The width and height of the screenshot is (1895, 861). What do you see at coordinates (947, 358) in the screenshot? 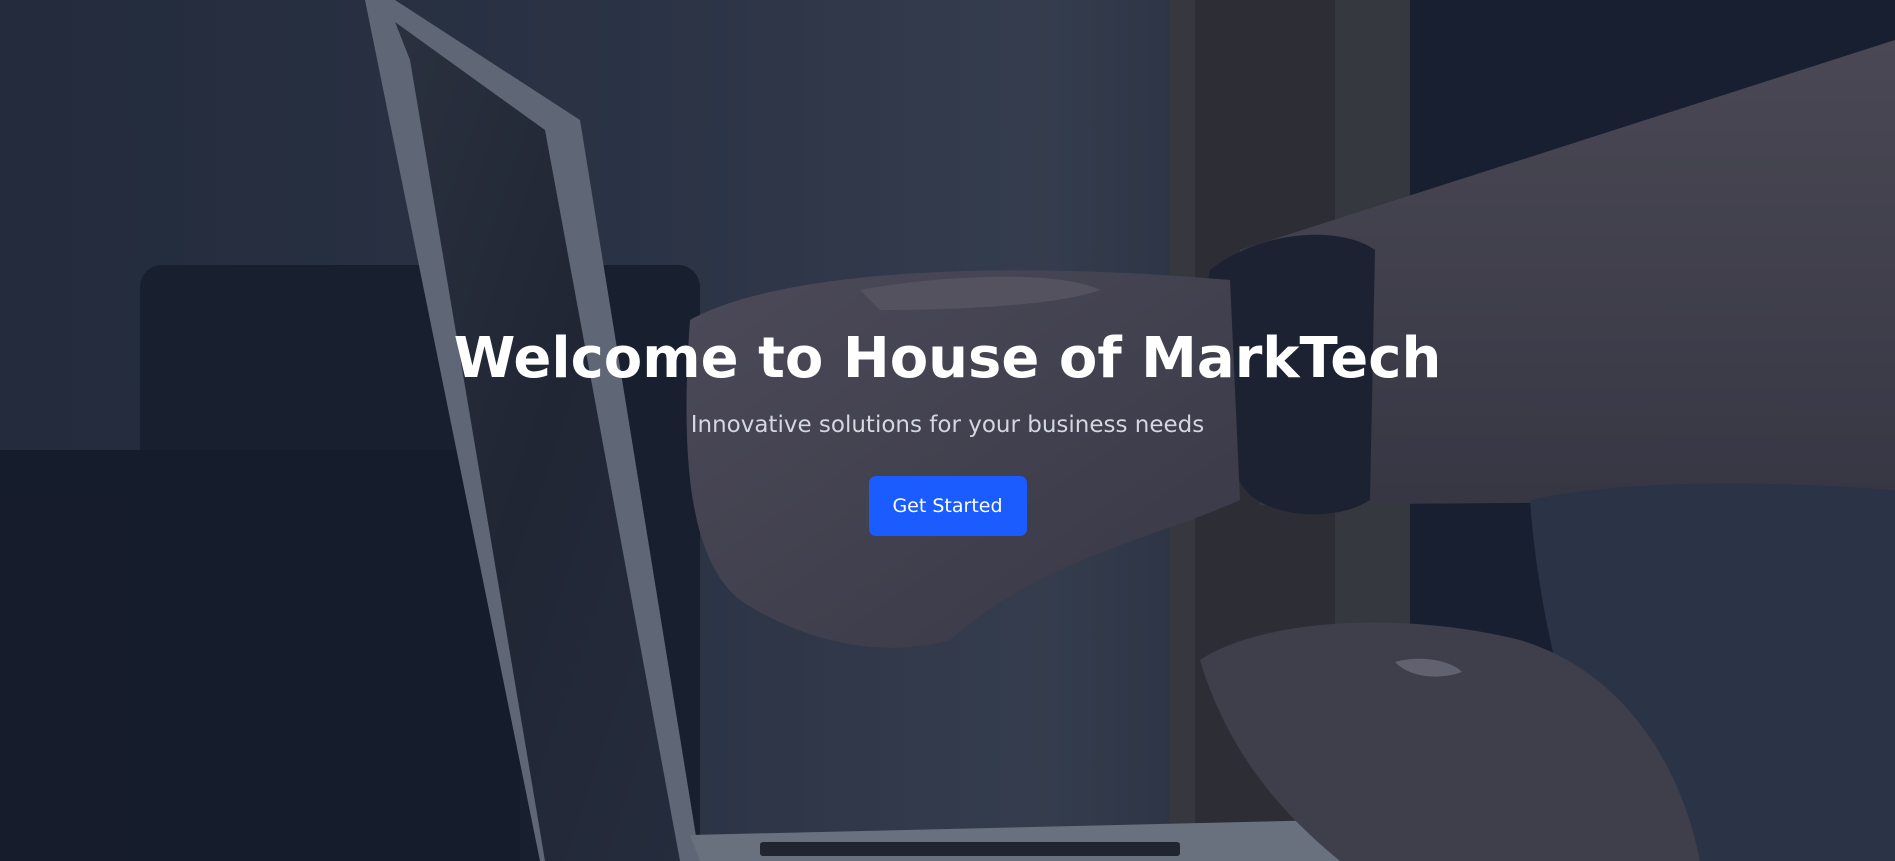
I see `hero-title: Welcome to House of MarkTech` at bounding box center [947, 358].